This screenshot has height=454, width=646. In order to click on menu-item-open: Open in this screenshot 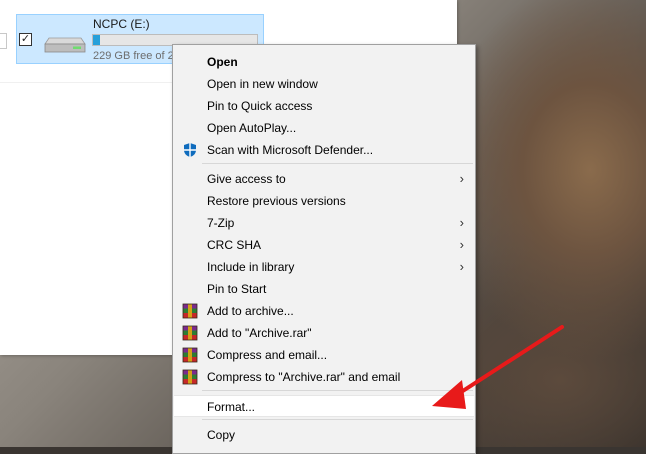, I will do `click(324, 62)`.